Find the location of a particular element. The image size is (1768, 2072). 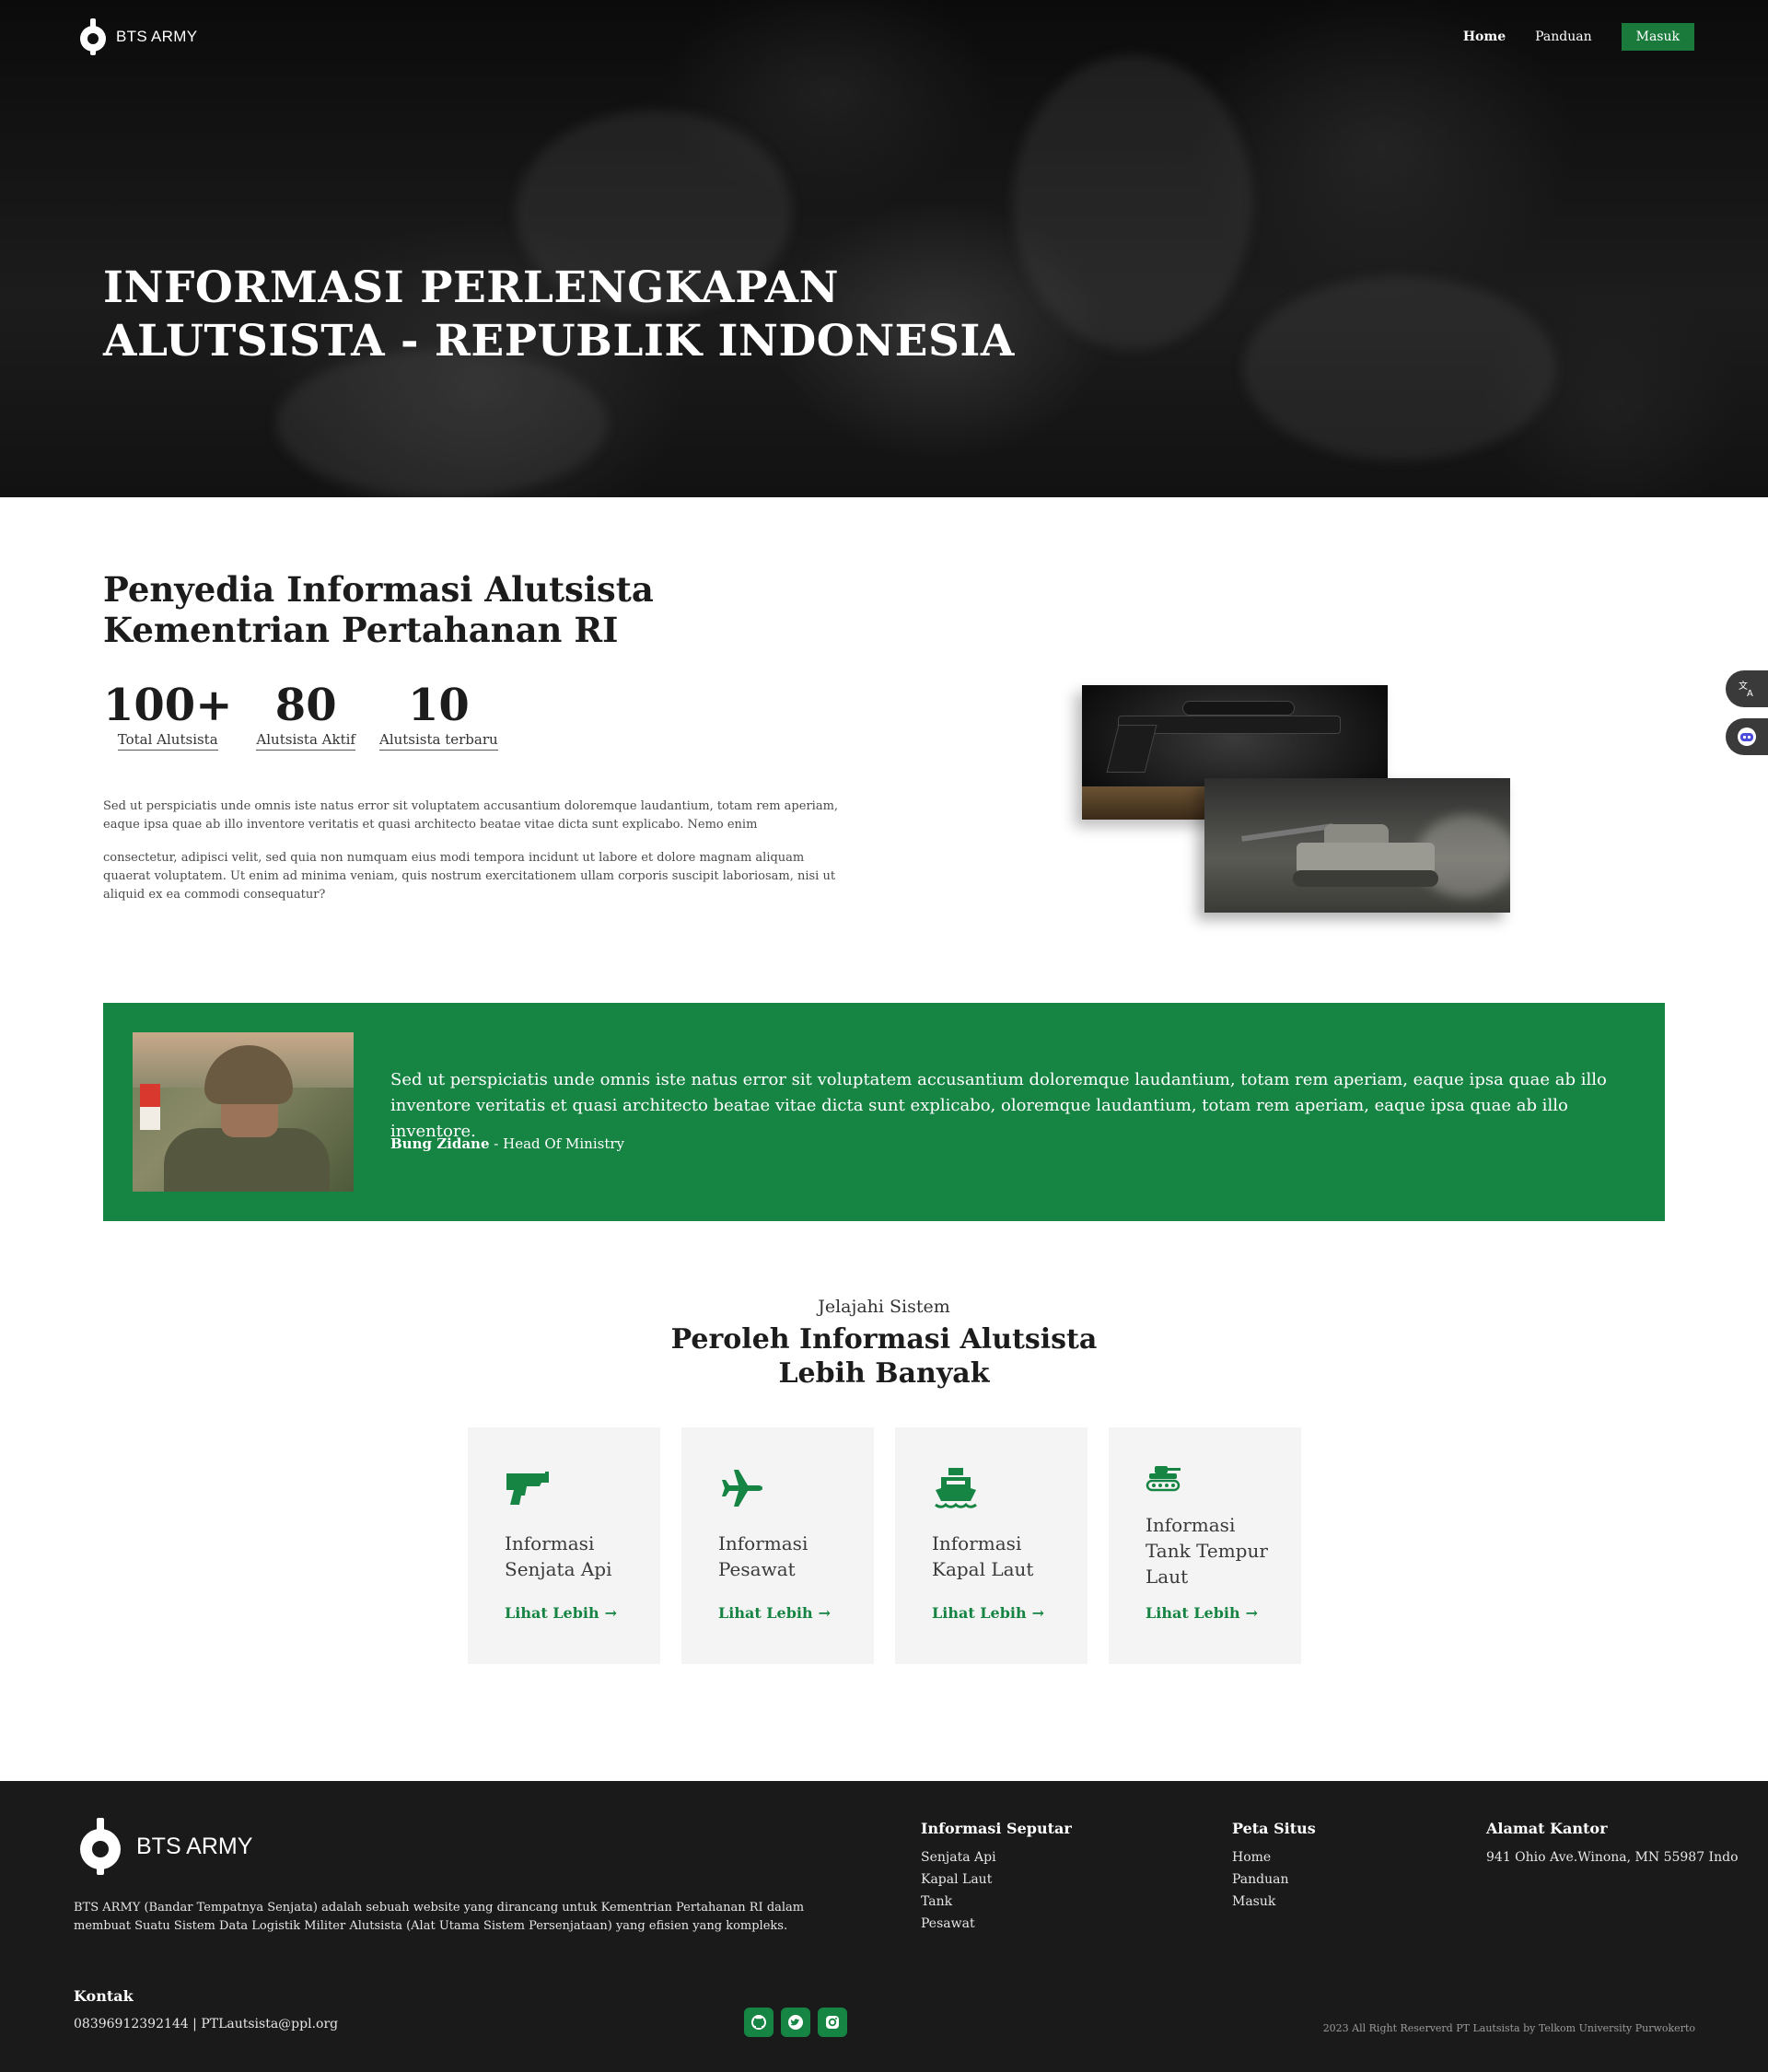

explore-title: Peroleh Informasi Alutsista Lebih Banyak is located at coordinates (884, 1356).